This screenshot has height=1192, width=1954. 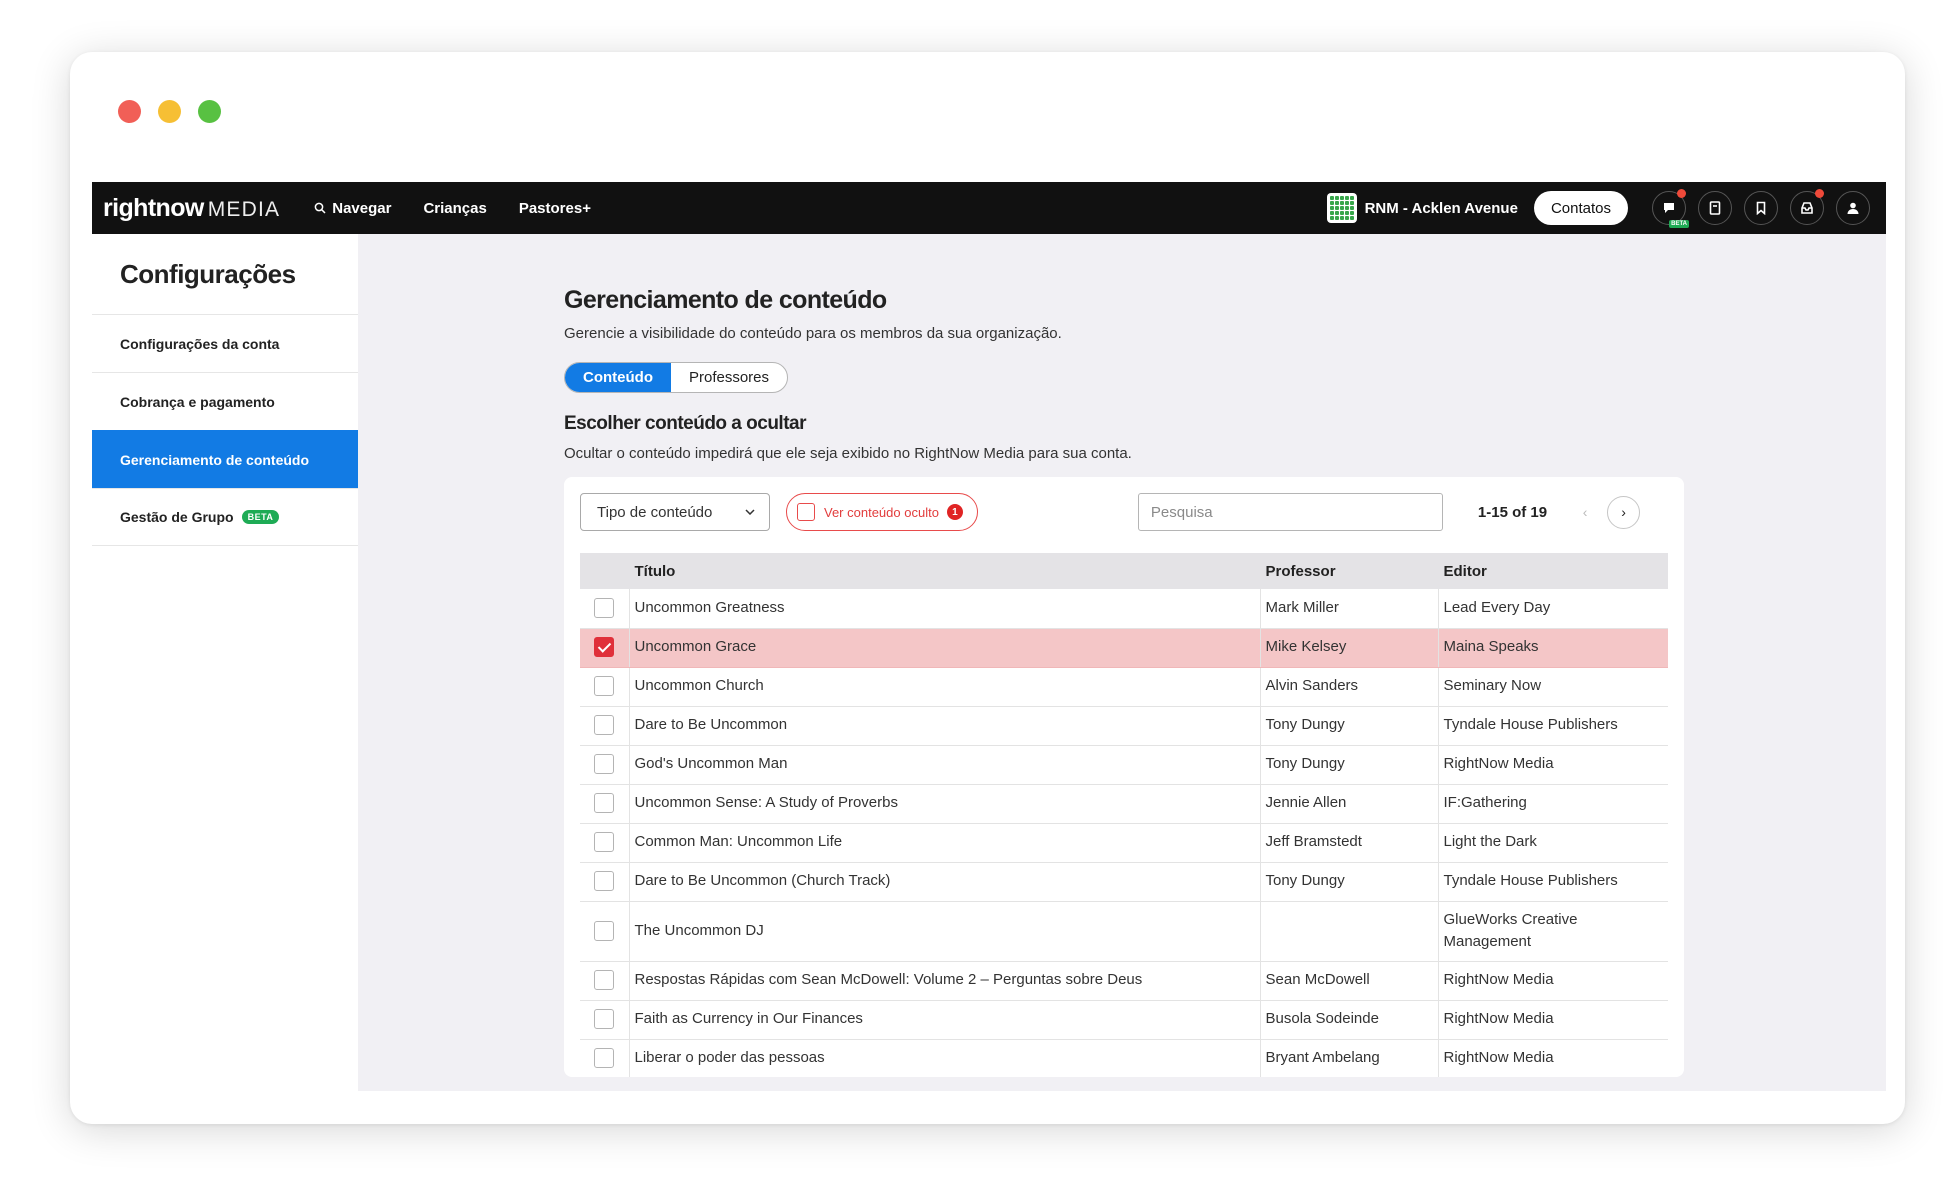 I want to click on organization-name: RNM - Acklen Avenue, so click(x=1441, y=208).